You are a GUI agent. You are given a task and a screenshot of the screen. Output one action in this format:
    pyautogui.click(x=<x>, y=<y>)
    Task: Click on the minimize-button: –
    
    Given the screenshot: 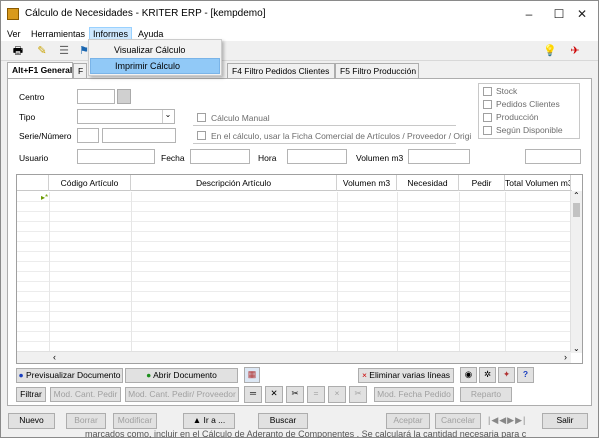 What is the action you would take?
    pyautogui.click(x=529, y=14)
    